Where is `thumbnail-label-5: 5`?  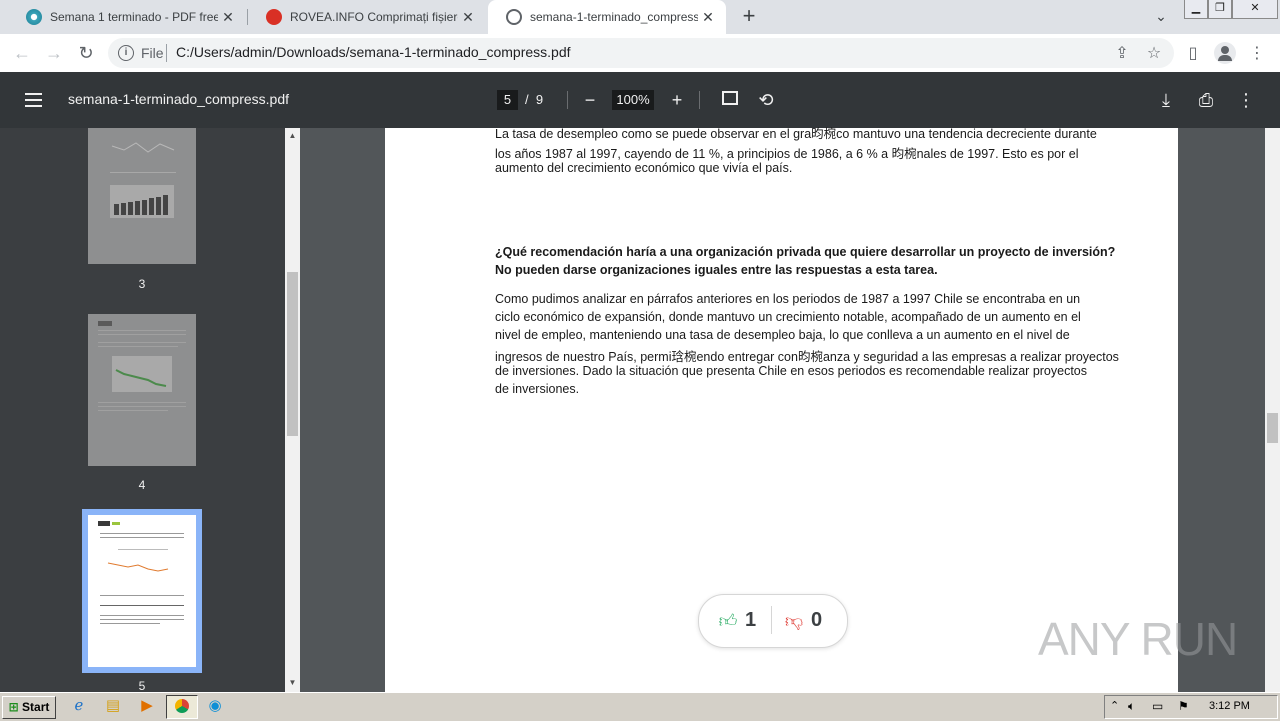
thumbnail-label-5: 5 is located at coordinates (142, 686).